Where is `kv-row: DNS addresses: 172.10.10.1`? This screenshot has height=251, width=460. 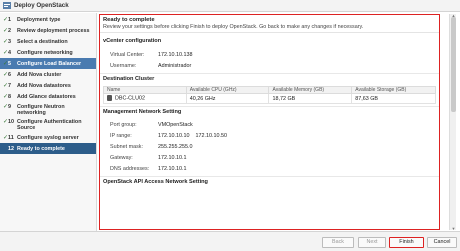
kv-row: DNS addresses: 172.10.10.1 is located at coordinates (148, 168).